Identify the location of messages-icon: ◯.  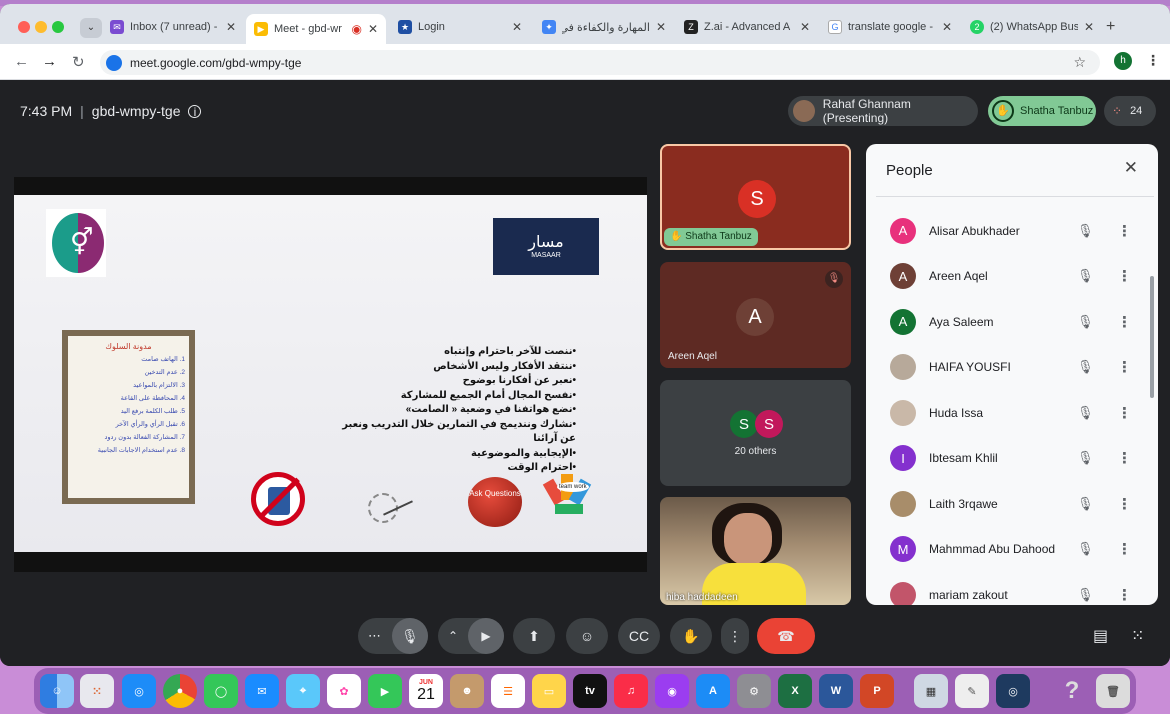
(221, 691).